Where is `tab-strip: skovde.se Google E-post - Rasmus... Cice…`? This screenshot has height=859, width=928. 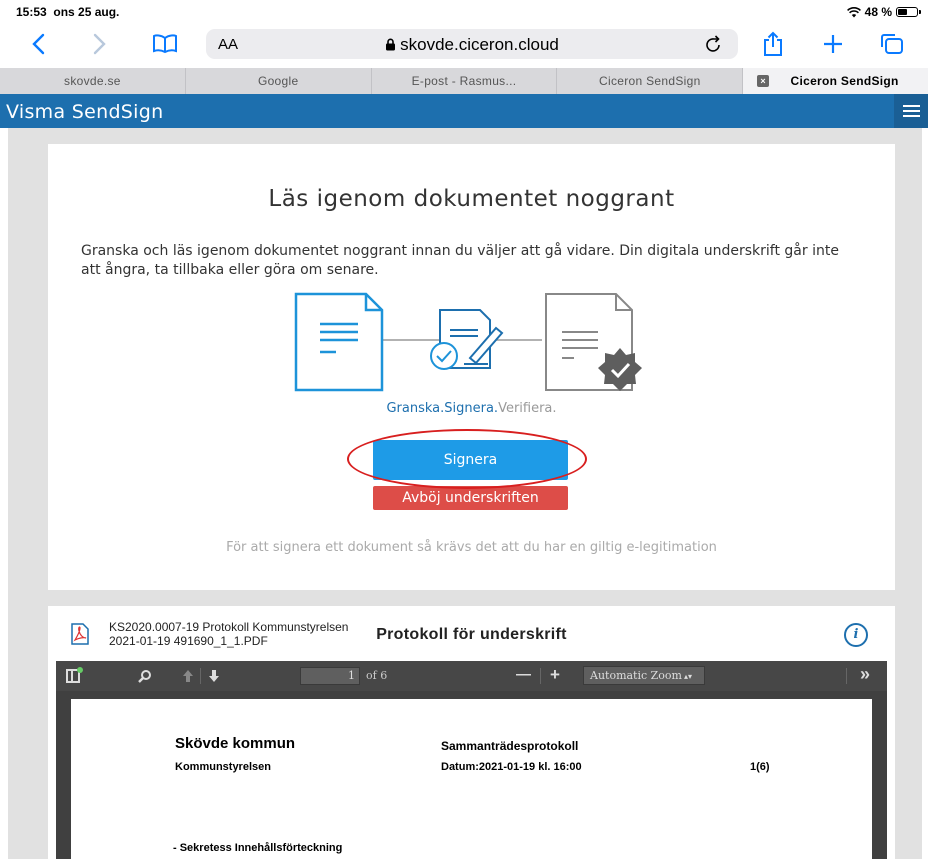 tab-strip: skovde.se Google E-post - Rasmus... Cice… is located at coordinates (464, 81).